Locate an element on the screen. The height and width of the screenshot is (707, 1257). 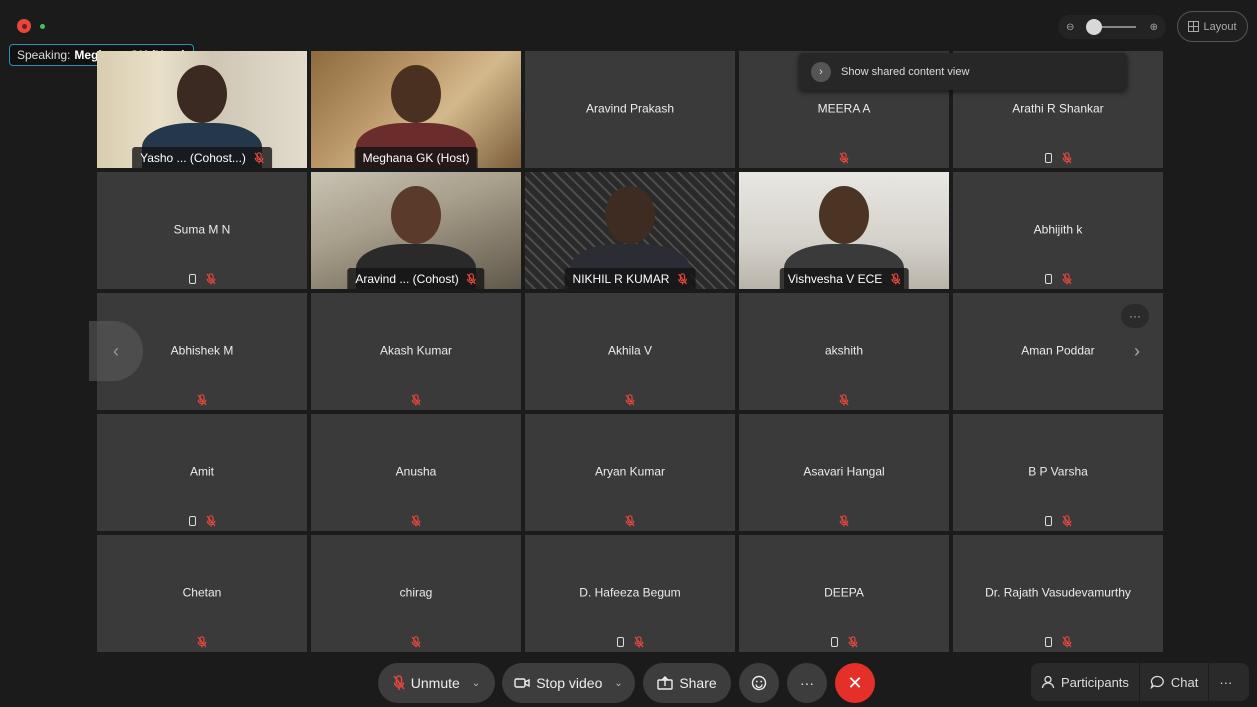
participant-tile: Abhijith k is located at coordinates (1058, 230).